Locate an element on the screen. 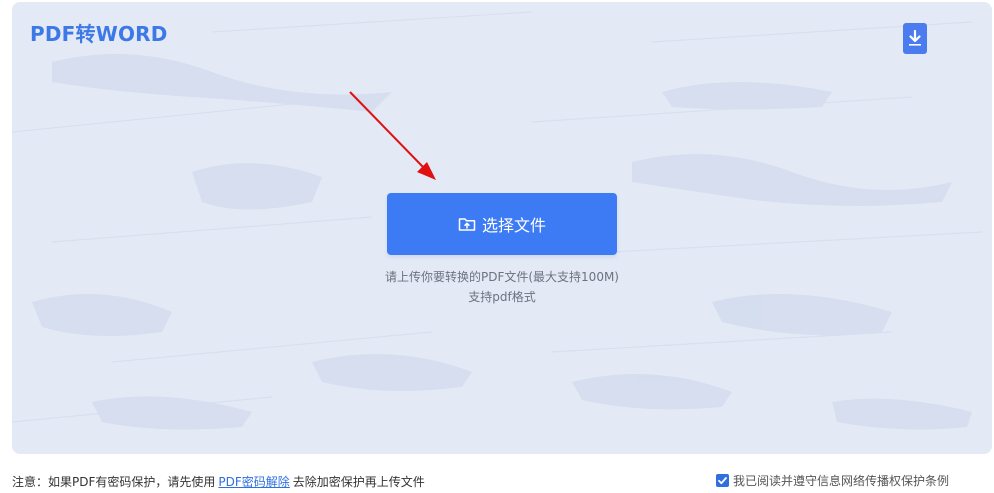  app-title: PDF转WORD is located at coordinates (99, 34).